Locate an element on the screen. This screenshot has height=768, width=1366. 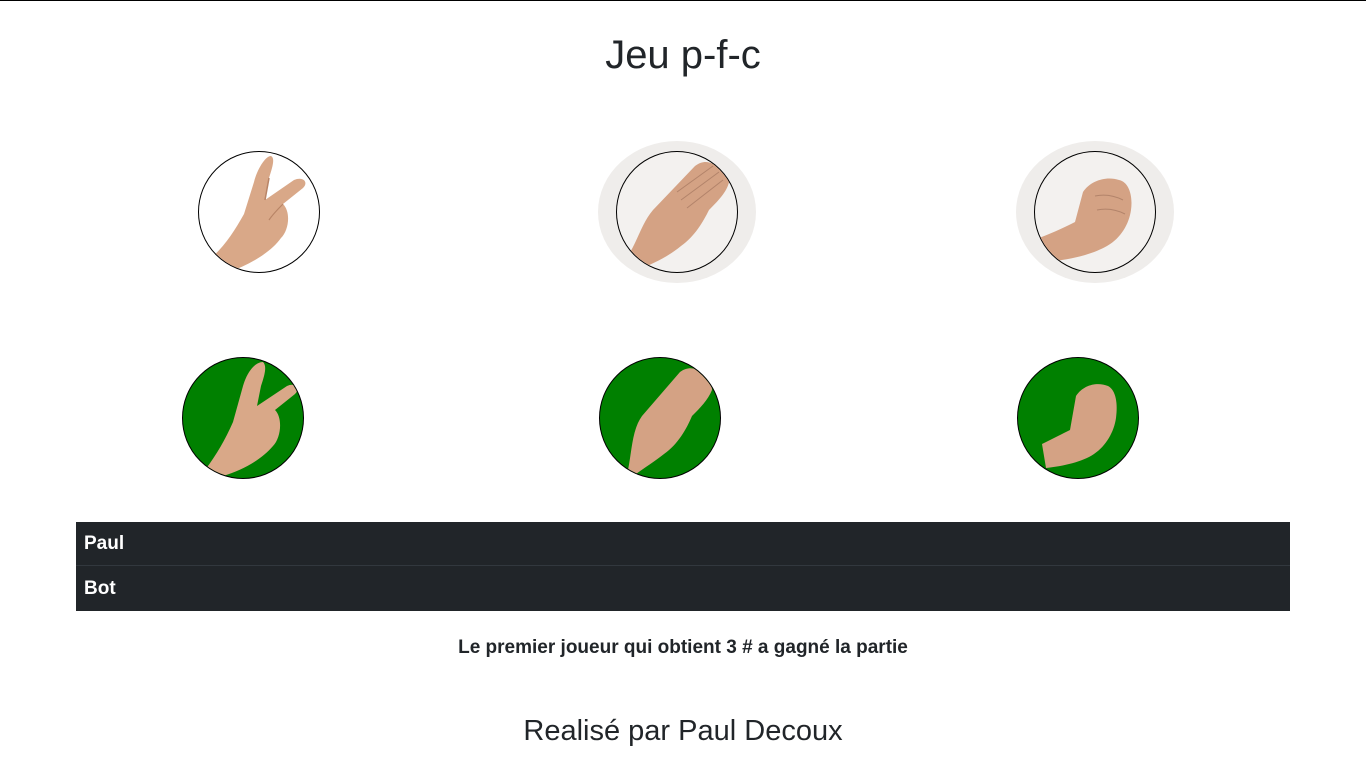
bot-choice-rock is located at coordinates (1078, 418).